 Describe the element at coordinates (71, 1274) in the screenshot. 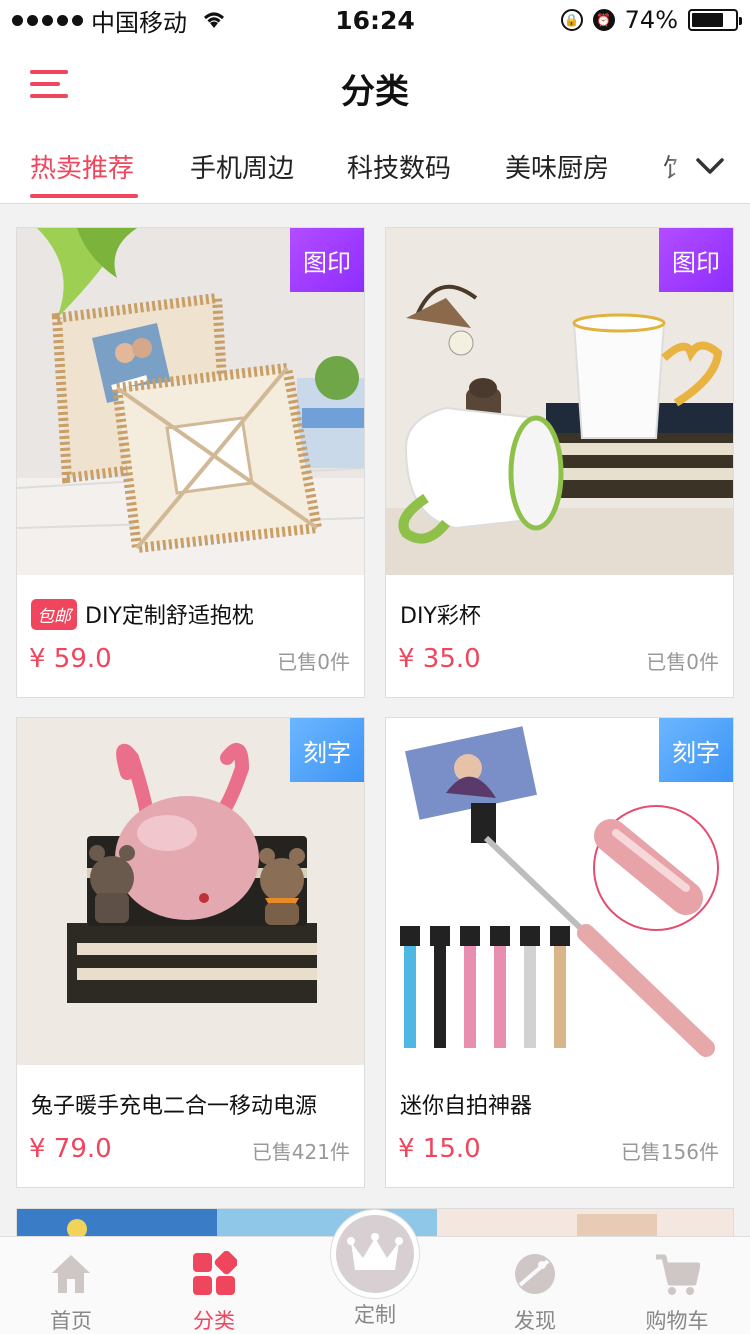

I see `home-icon` at that location.